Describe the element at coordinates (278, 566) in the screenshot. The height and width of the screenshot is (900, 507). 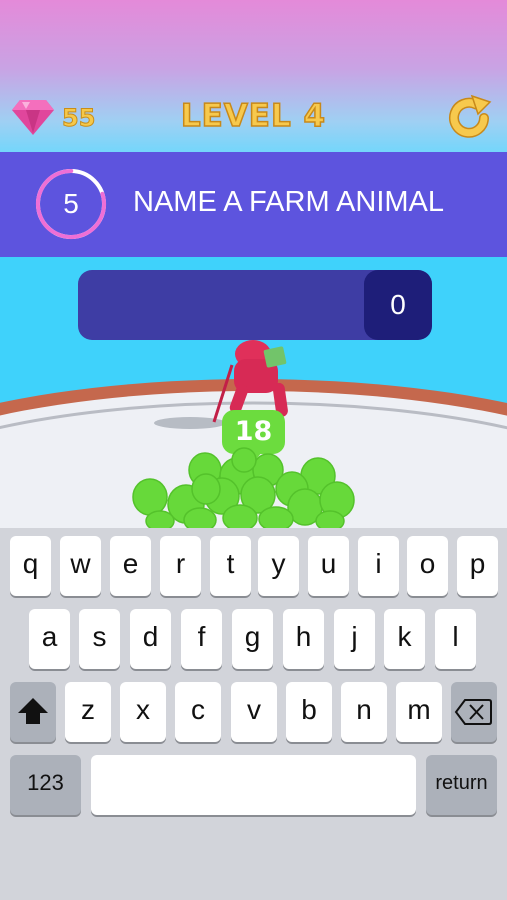
I see `key-y: y` at that location.